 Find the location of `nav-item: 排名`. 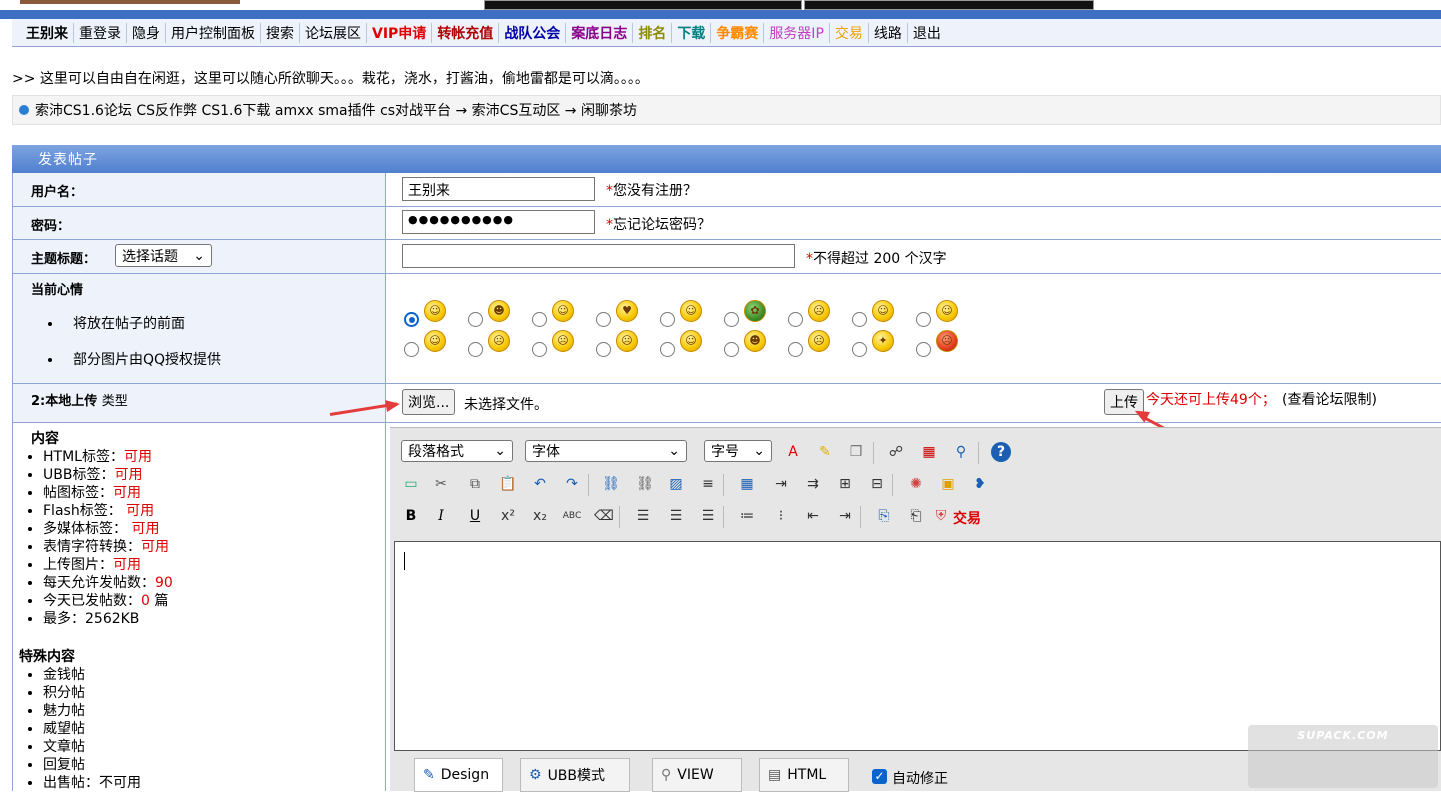

nav-item: 排名 is located at coordinates (651, 32).